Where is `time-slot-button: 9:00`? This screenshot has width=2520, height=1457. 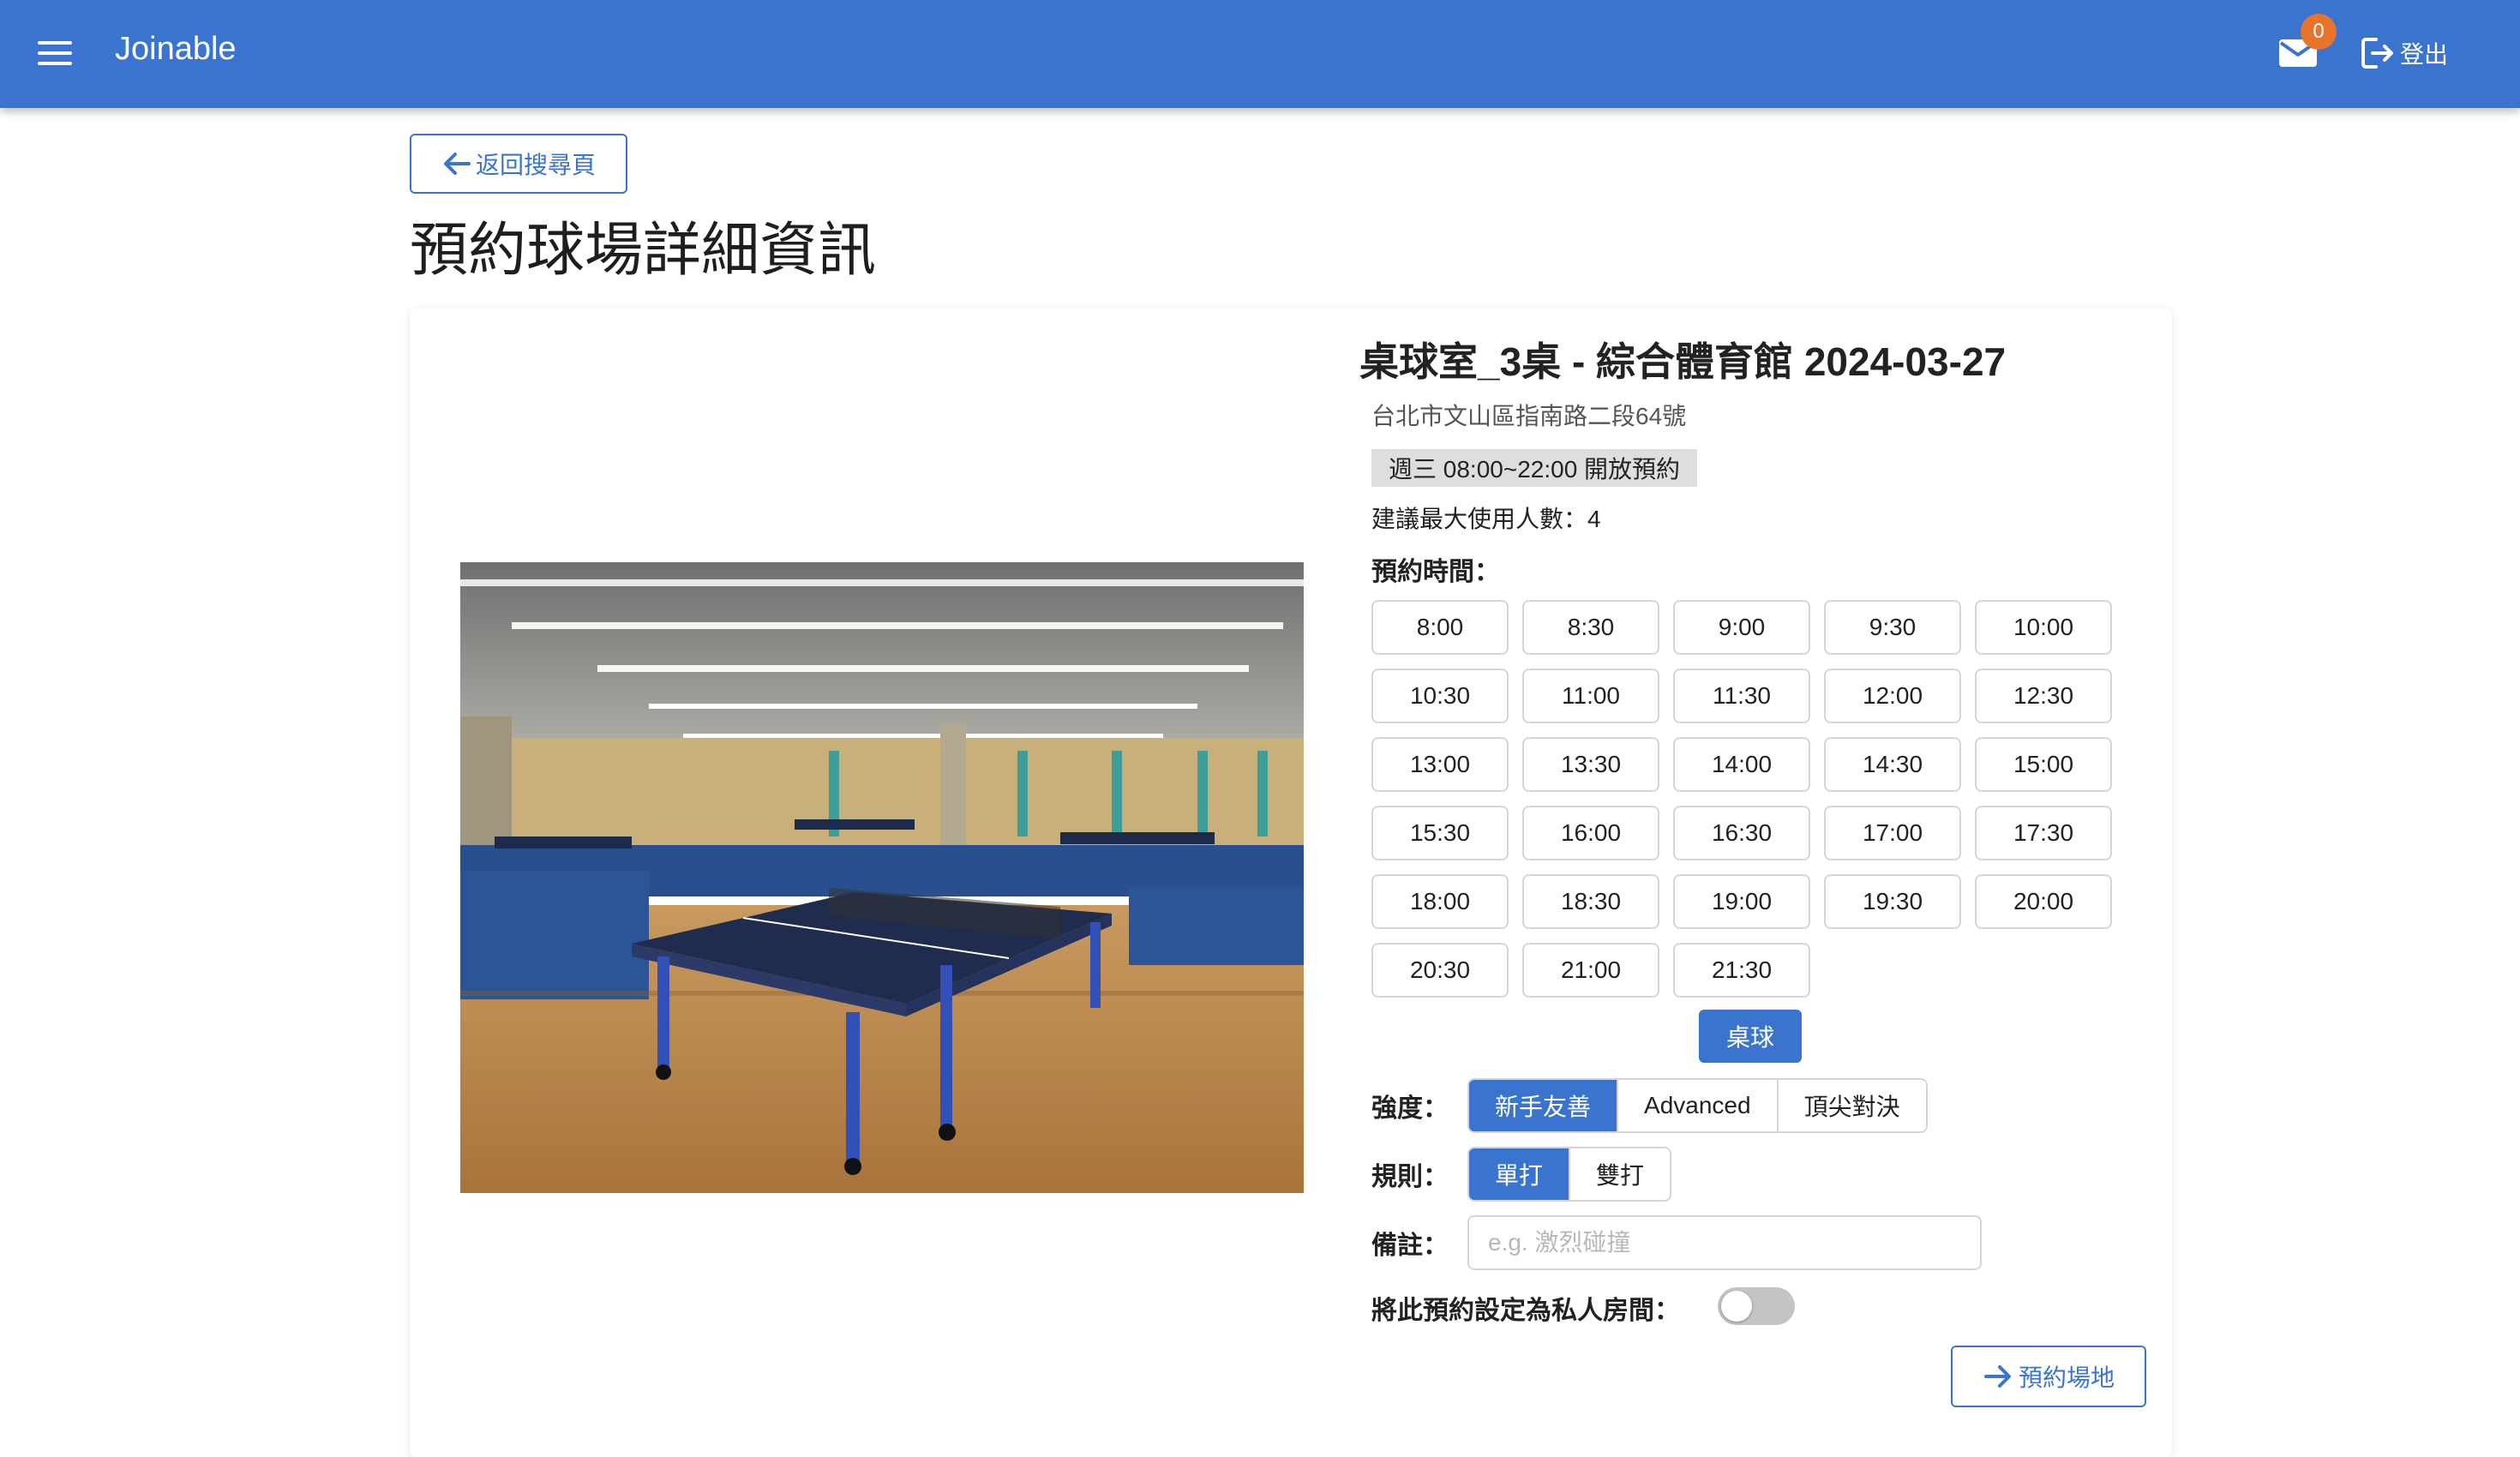
time-slot-button: 9:00 is located at coordinates (1741, 627).